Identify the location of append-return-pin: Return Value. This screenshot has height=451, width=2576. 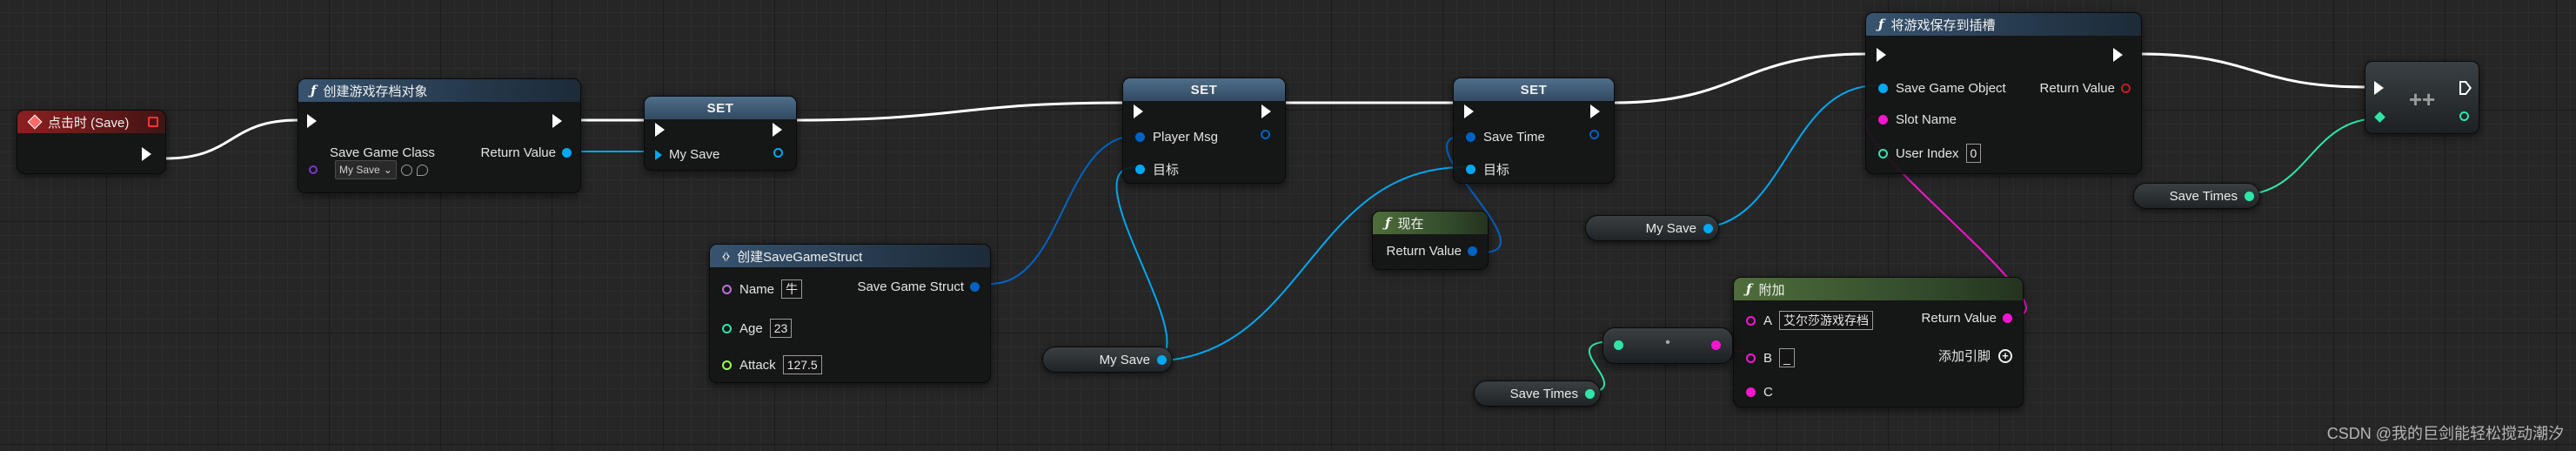
(1967, 318).